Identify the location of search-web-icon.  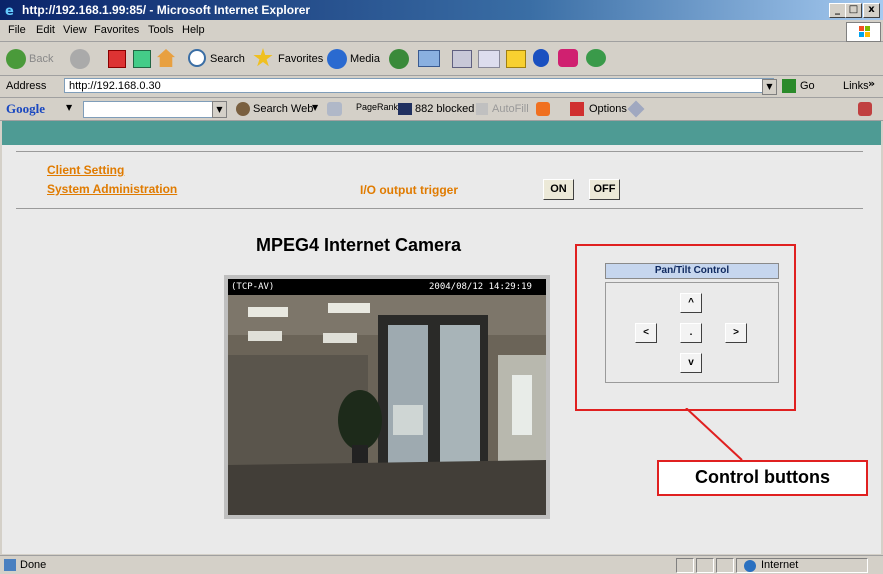
(243, 109).